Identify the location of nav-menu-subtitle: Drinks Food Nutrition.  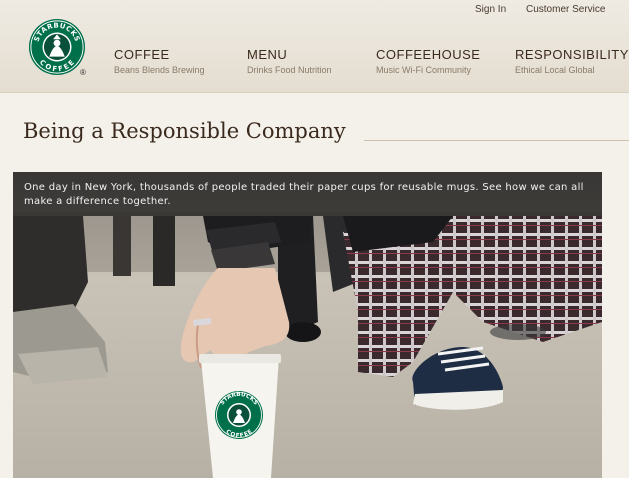
(289, 70).